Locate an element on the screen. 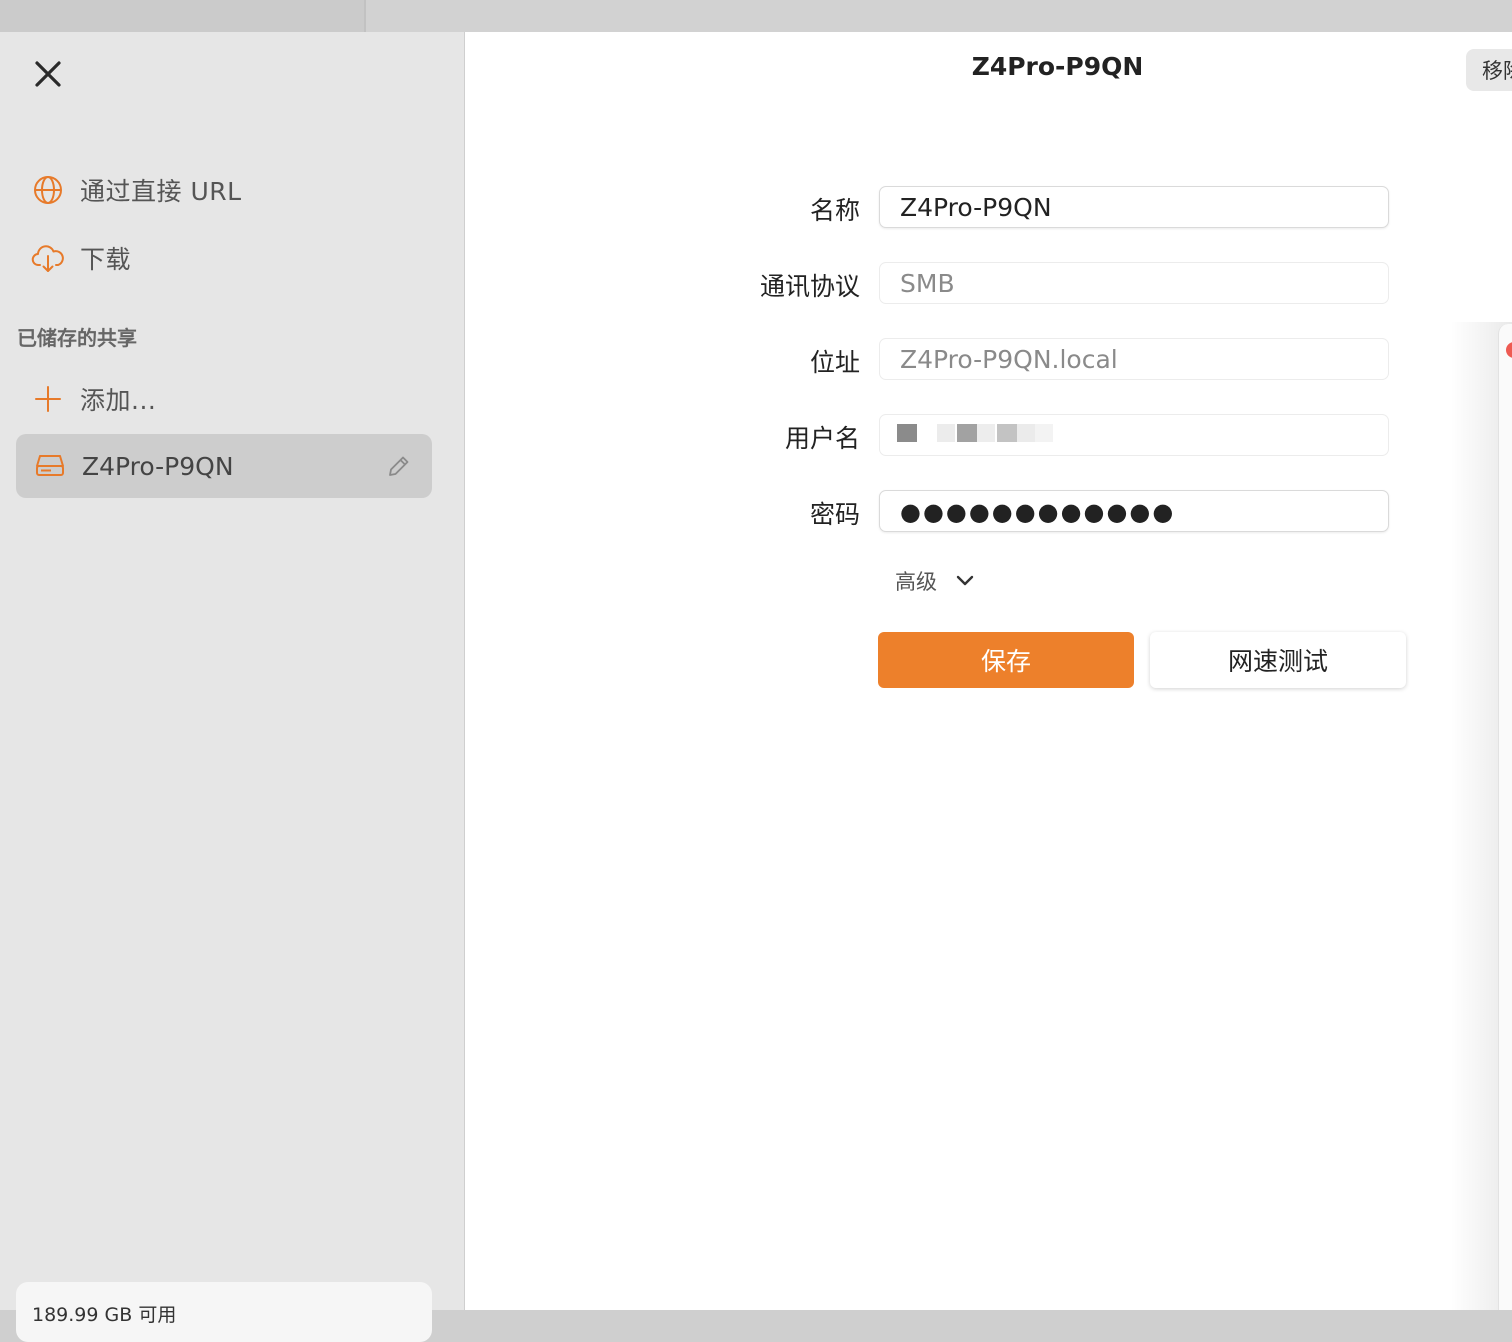  cloud-download-icon is located at coordinates (48, 258).